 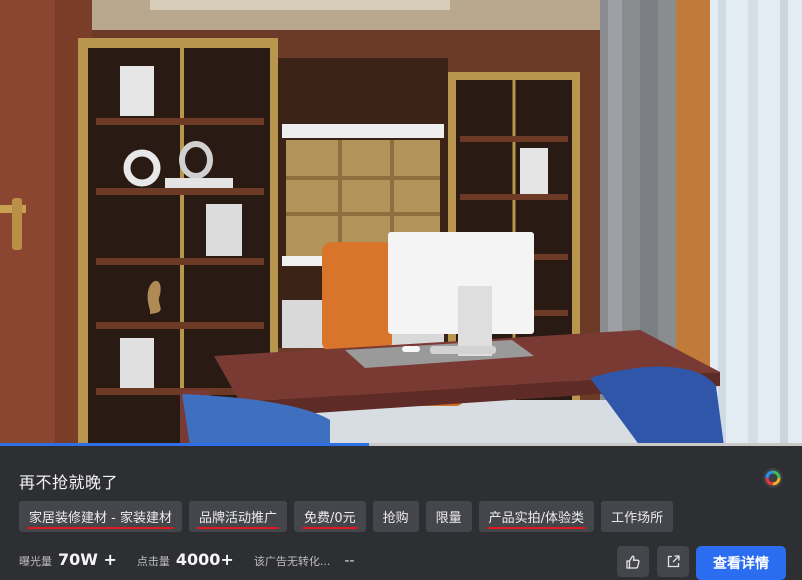 What do you see at coordinates (401, 444) in the screenshot?
I see `video-progress-bar` at bounding box center [401, 444].